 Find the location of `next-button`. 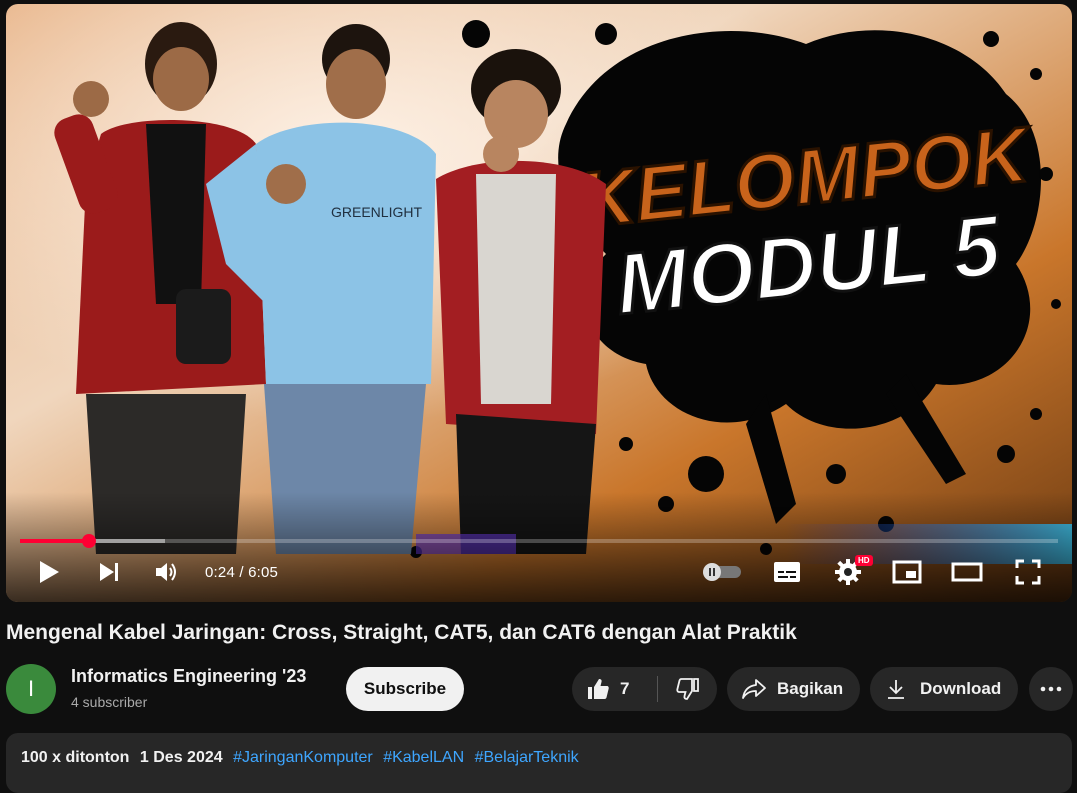

next-button is located at coordinates (109, 572).